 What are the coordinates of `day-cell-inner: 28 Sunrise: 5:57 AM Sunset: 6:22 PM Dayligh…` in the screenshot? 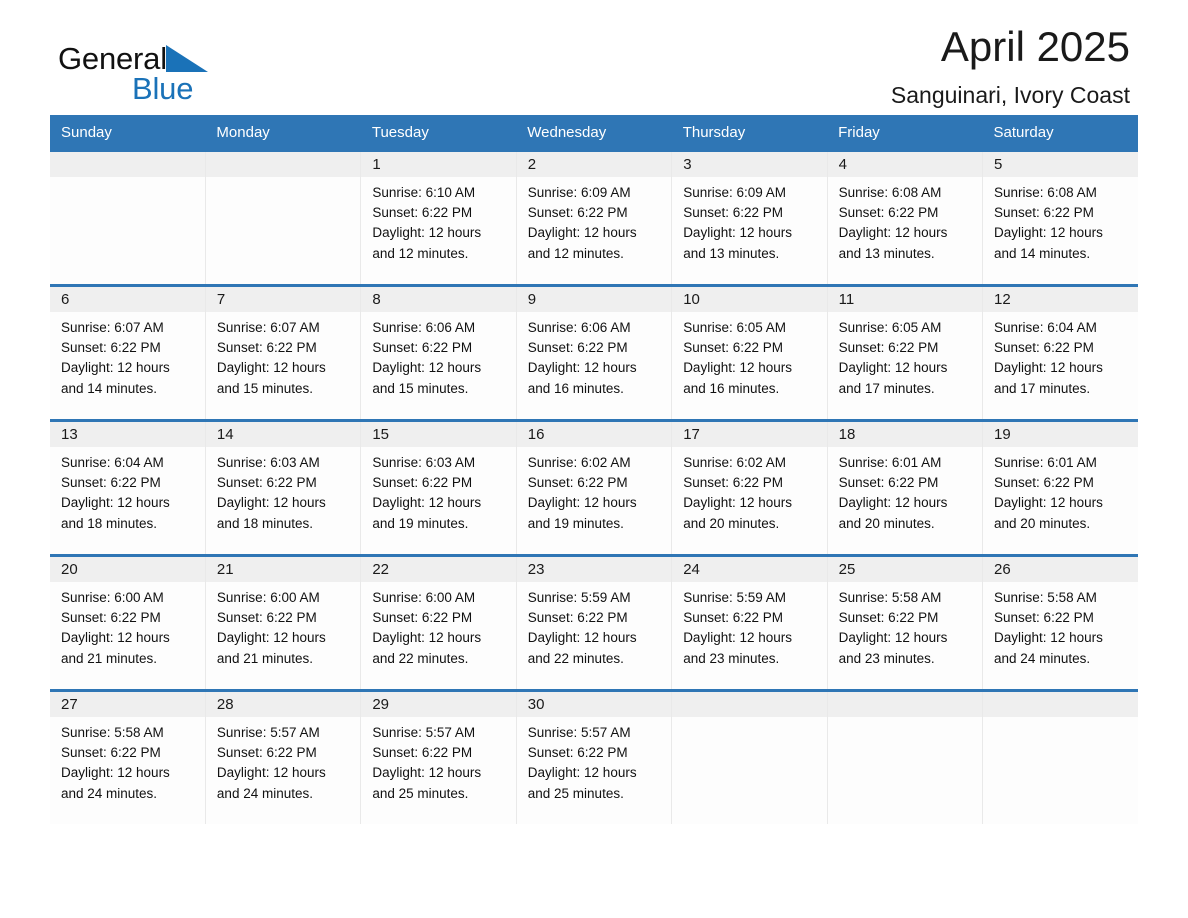 It's located at (283, 758).